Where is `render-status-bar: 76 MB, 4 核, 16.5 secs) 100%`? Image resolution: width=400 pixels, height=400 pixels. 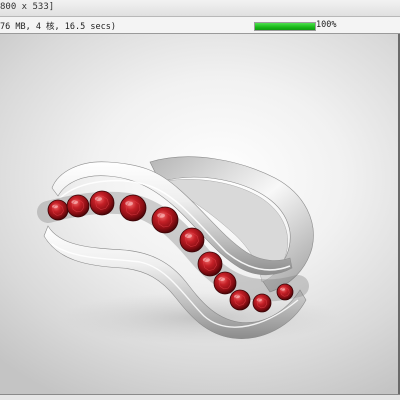
render-status-bar: 76 MB, 4 核, 16.5 secs) 100% is located at coordinates (200, 25).